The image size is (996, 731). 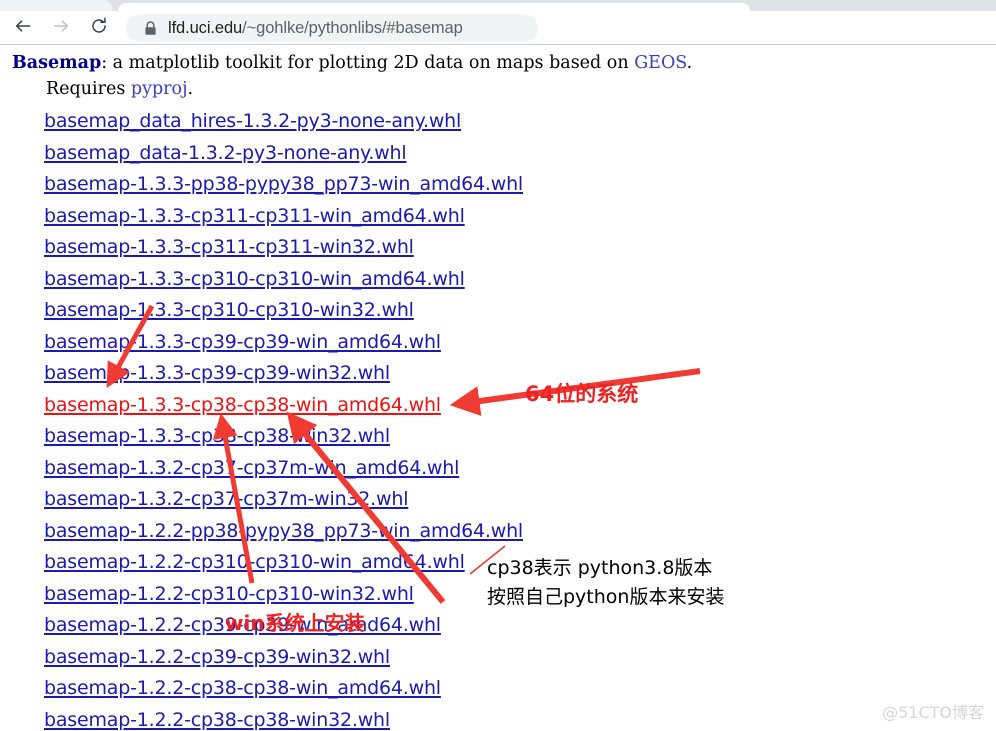 What do you see at coordinates (242, 626) in the screenshot?
I see `wheel-file-link: basemap-1.2.2-cp39-cp39-win_amd64.whl` at bounding box center [242, 626].